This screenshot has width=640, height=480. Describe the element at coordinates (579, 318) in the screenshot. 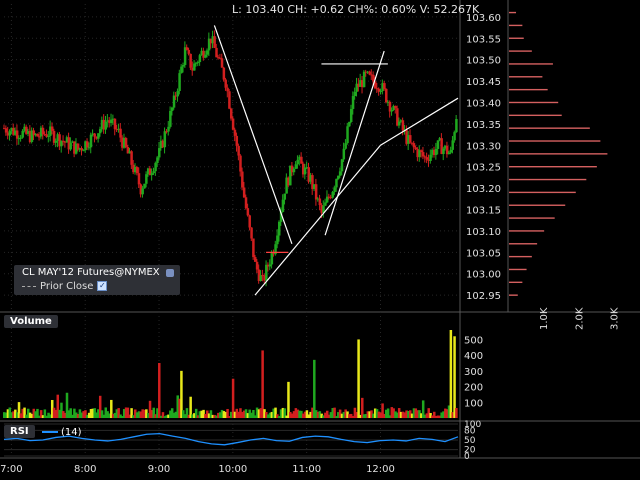

I see `profile-tick-label: 2.0K` at that location.